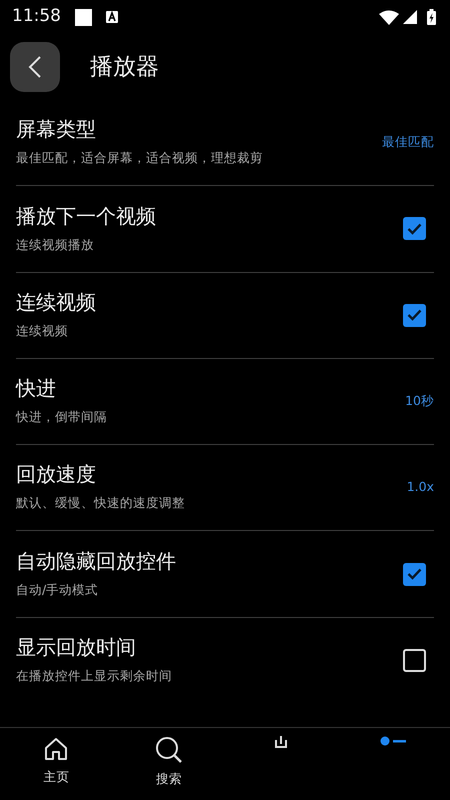 This screenshot has width=450, height=800. I want to click on setting-description: 在播放控件上显示剩余时间, so click(94, 676).